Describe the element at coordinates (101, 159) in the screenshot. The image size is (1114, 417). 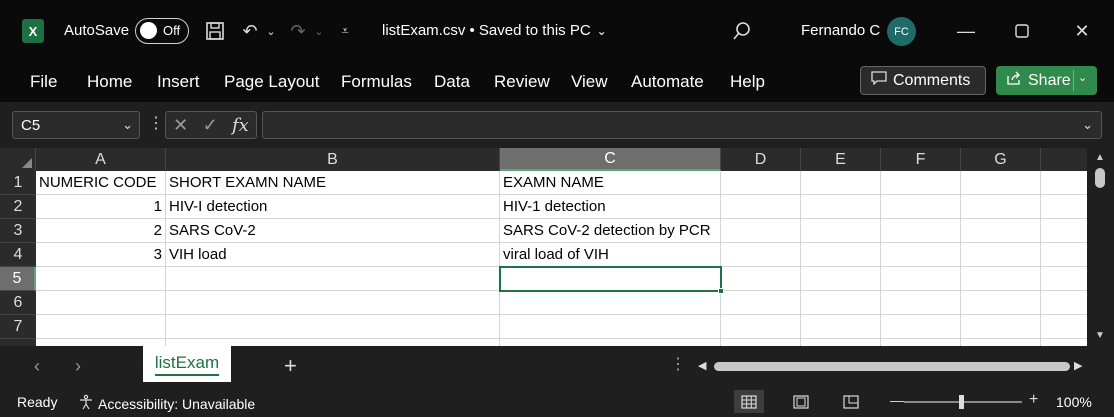
I see `column-header-a: A` at that location.